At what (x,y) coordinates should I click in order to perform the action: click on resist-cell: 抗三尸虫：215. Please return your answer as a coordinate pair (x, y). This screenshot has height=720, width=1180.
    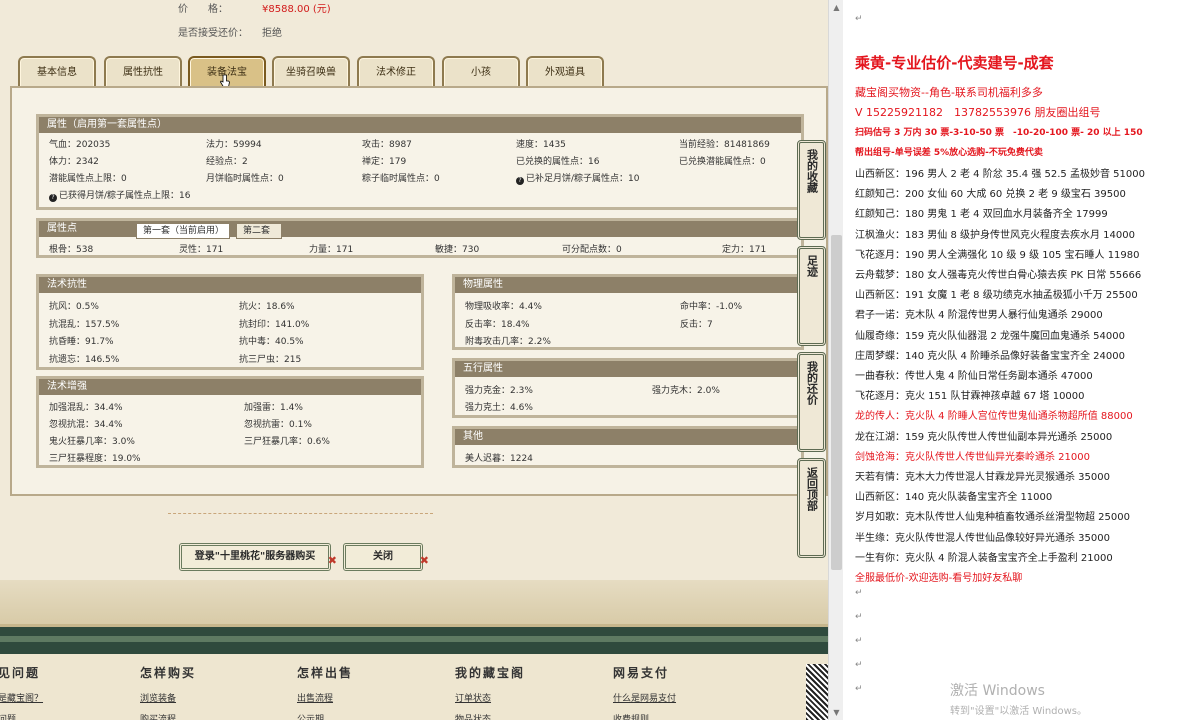
    Looking at the image, I should click on (270, 360).